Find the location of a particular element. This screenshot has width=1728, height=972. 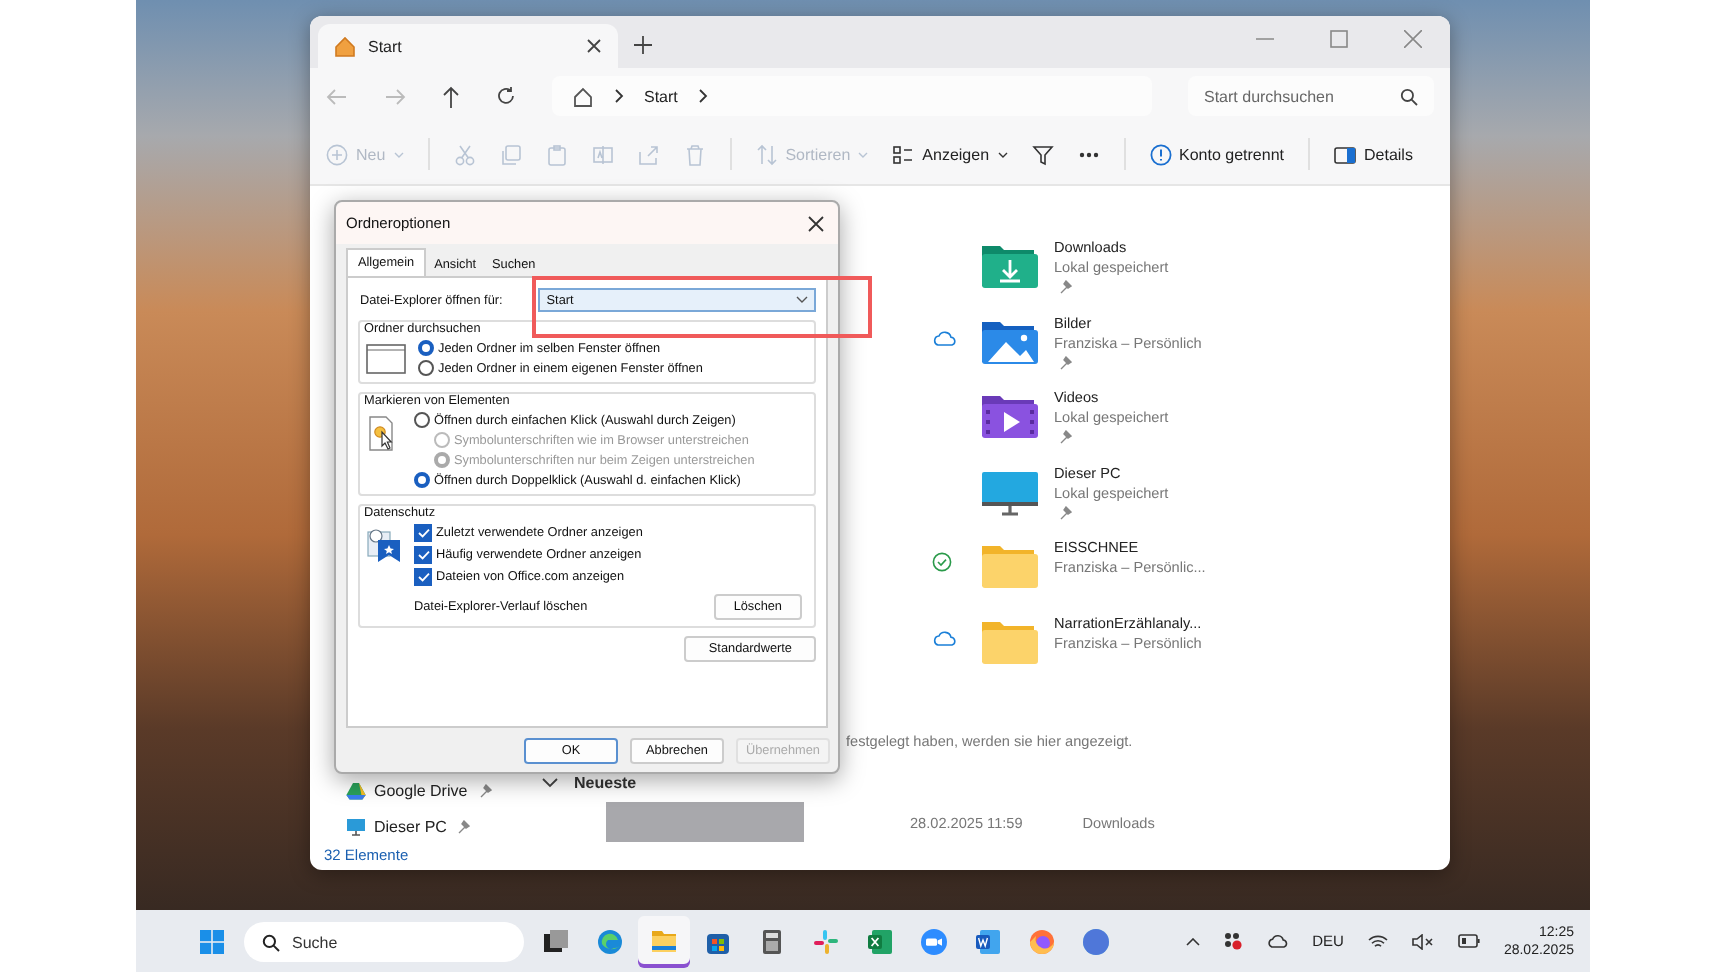

copy-icon is located at coordinates (510, 154).